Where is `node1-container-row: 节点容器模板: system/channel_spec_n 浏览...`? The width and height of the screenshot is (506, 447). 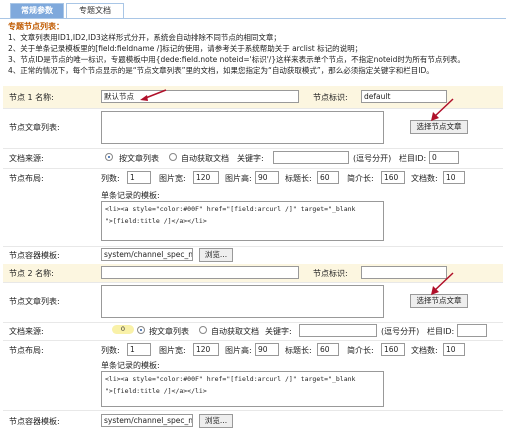 node1-container-row: 节点容器模板: system/channel_spec_n 浏览... is located at coordinates (253, 255).